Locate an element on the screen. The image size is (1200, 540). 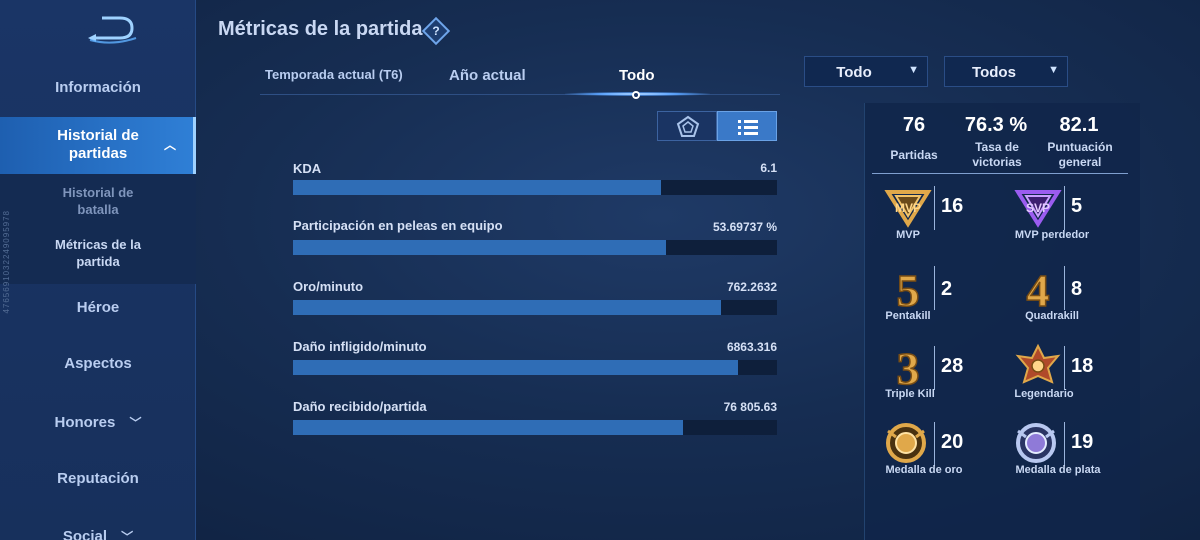
summary-divider is located at coordinates (1000, 173).